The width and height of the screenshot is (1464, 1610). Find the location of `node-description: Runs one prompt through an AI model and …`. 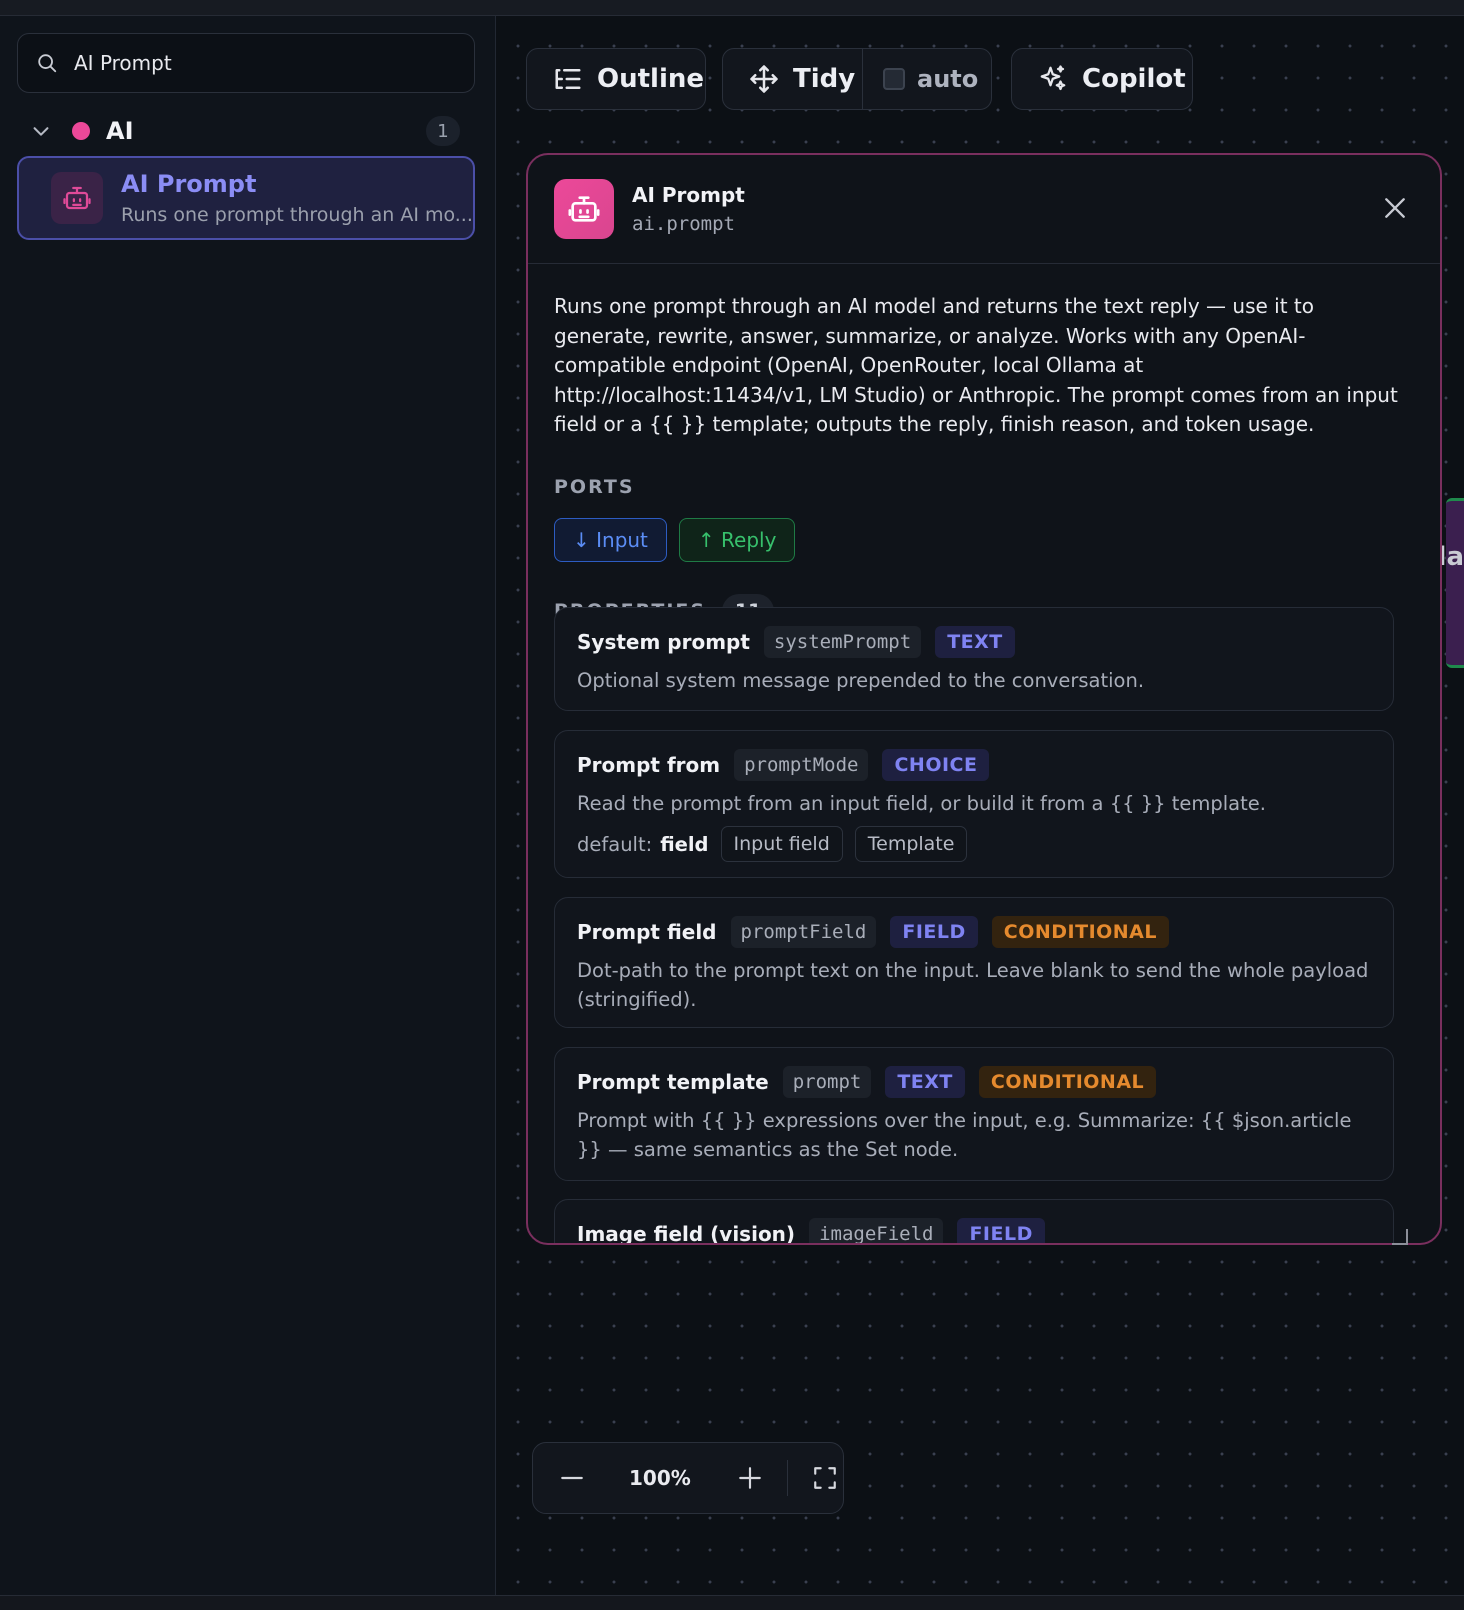

node-description: Runs one prompt through an AI model and … is located at coordinates (976, 365).